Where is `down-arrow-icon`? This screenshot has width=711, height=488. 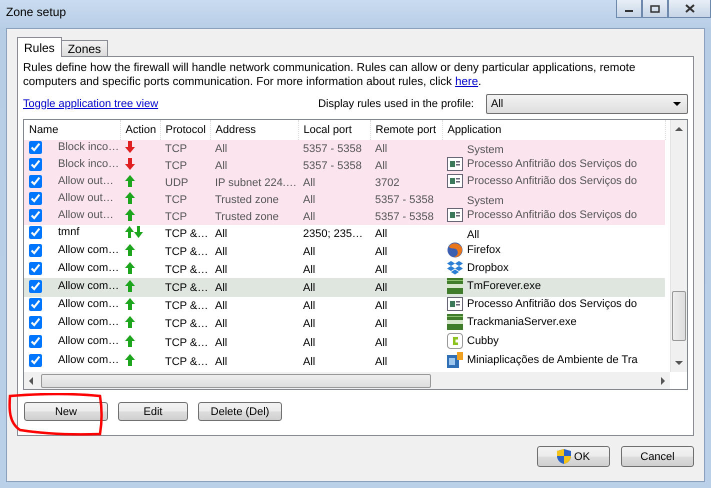
down-arrow-icon is located at coordinates (130, 164).